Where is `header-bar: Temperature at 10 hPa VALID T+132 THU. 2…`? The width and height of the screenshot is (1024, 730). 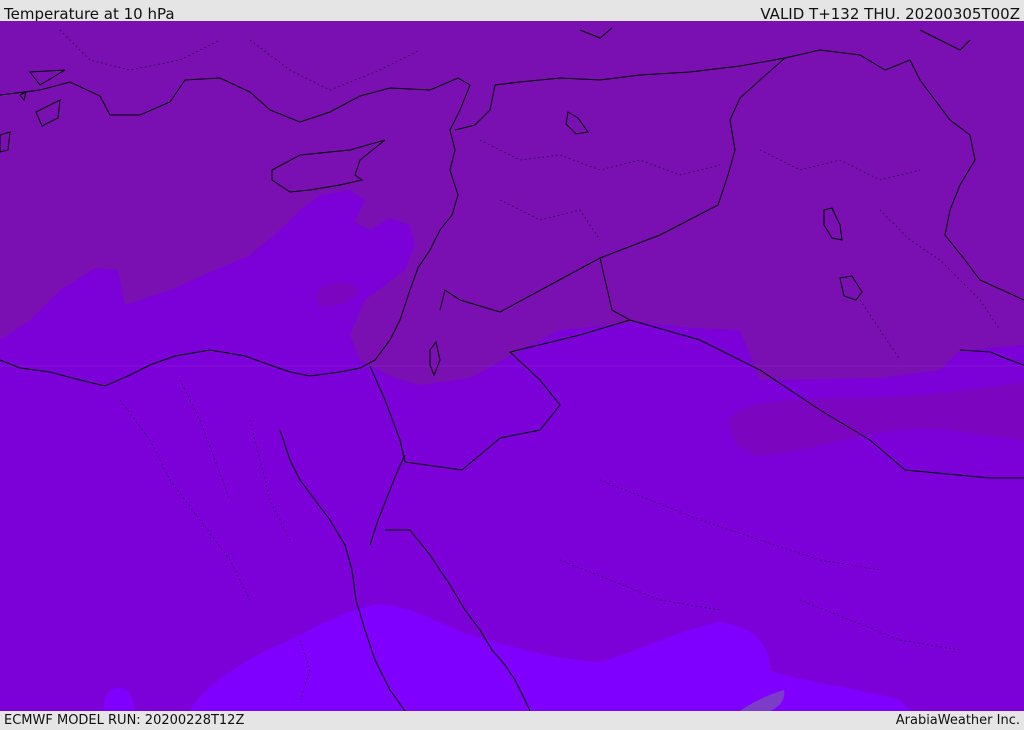 header-bar: Temperature at 10 hPa VALID T+132 THU. 2… is located at coordinates (512, 11).